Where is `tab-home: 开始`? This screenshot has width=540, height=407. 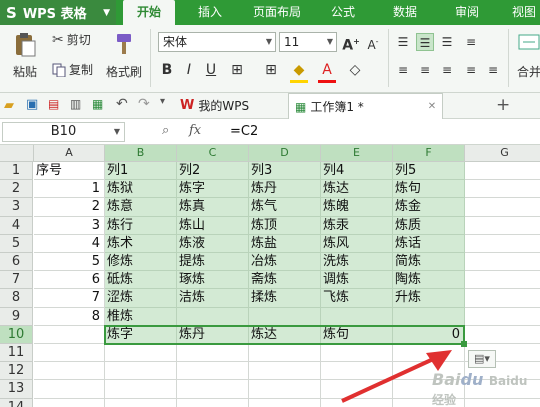
tab-home: 开始 is located at coordinates (149, 12).